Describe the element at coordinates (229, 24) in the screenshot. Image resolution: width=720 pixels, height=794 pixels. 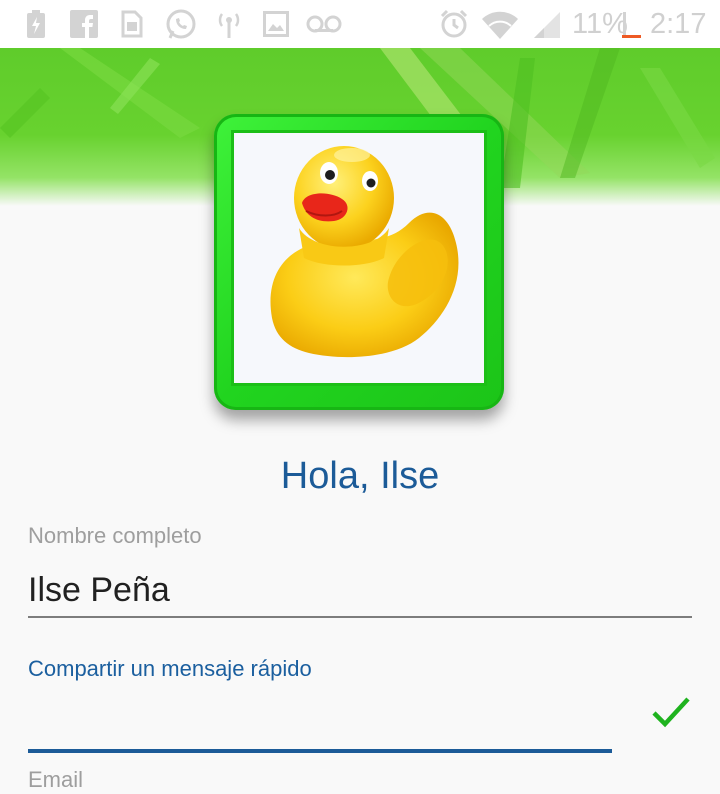
I see `antenna-icon` at that location.